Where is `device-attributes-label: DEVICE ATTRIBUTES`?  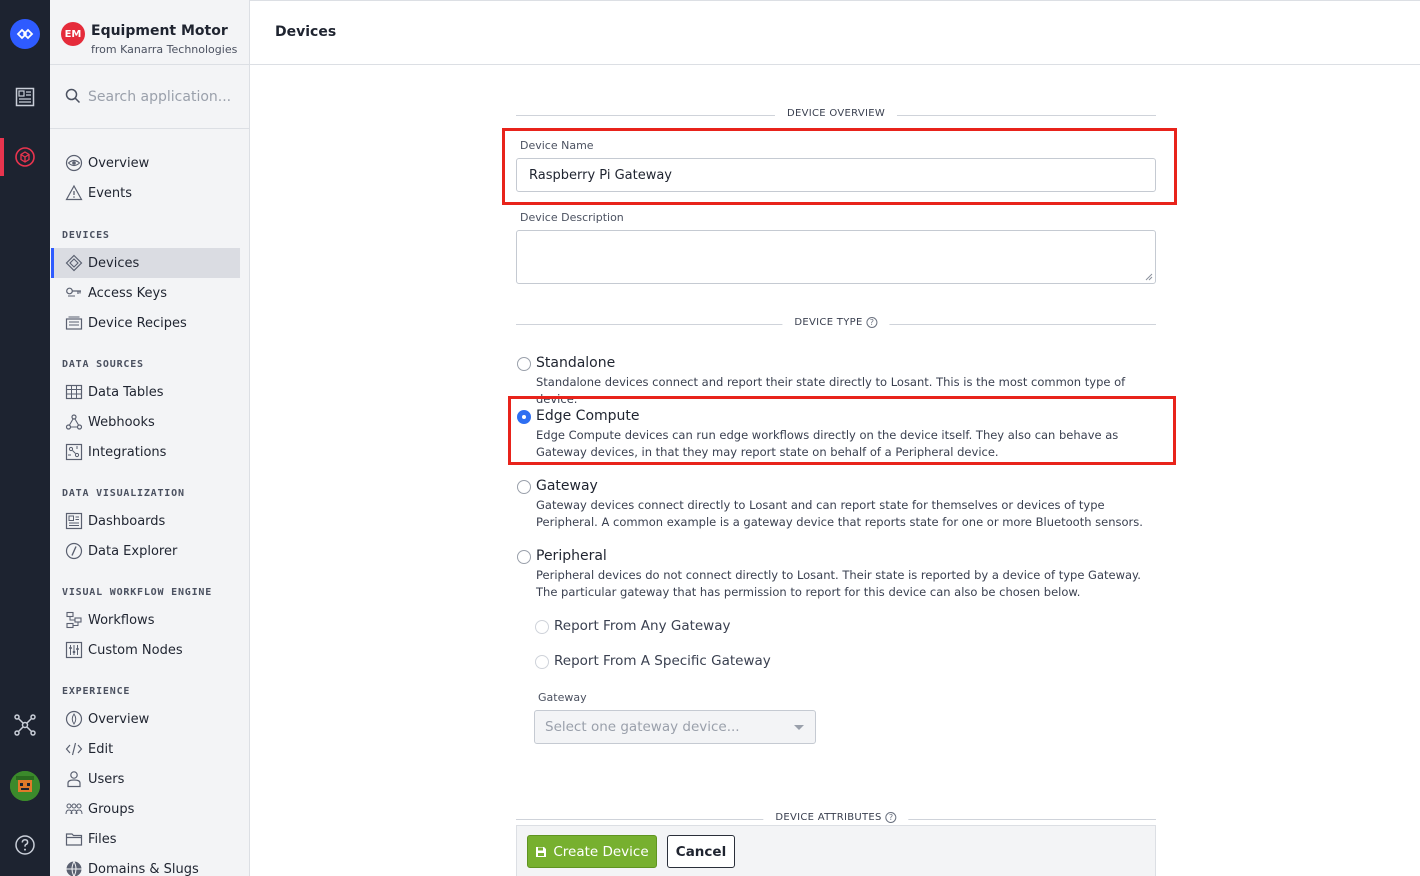
device-attributes-label: DEVICE ATTRIBUTES is located at coordinates (828, 817).